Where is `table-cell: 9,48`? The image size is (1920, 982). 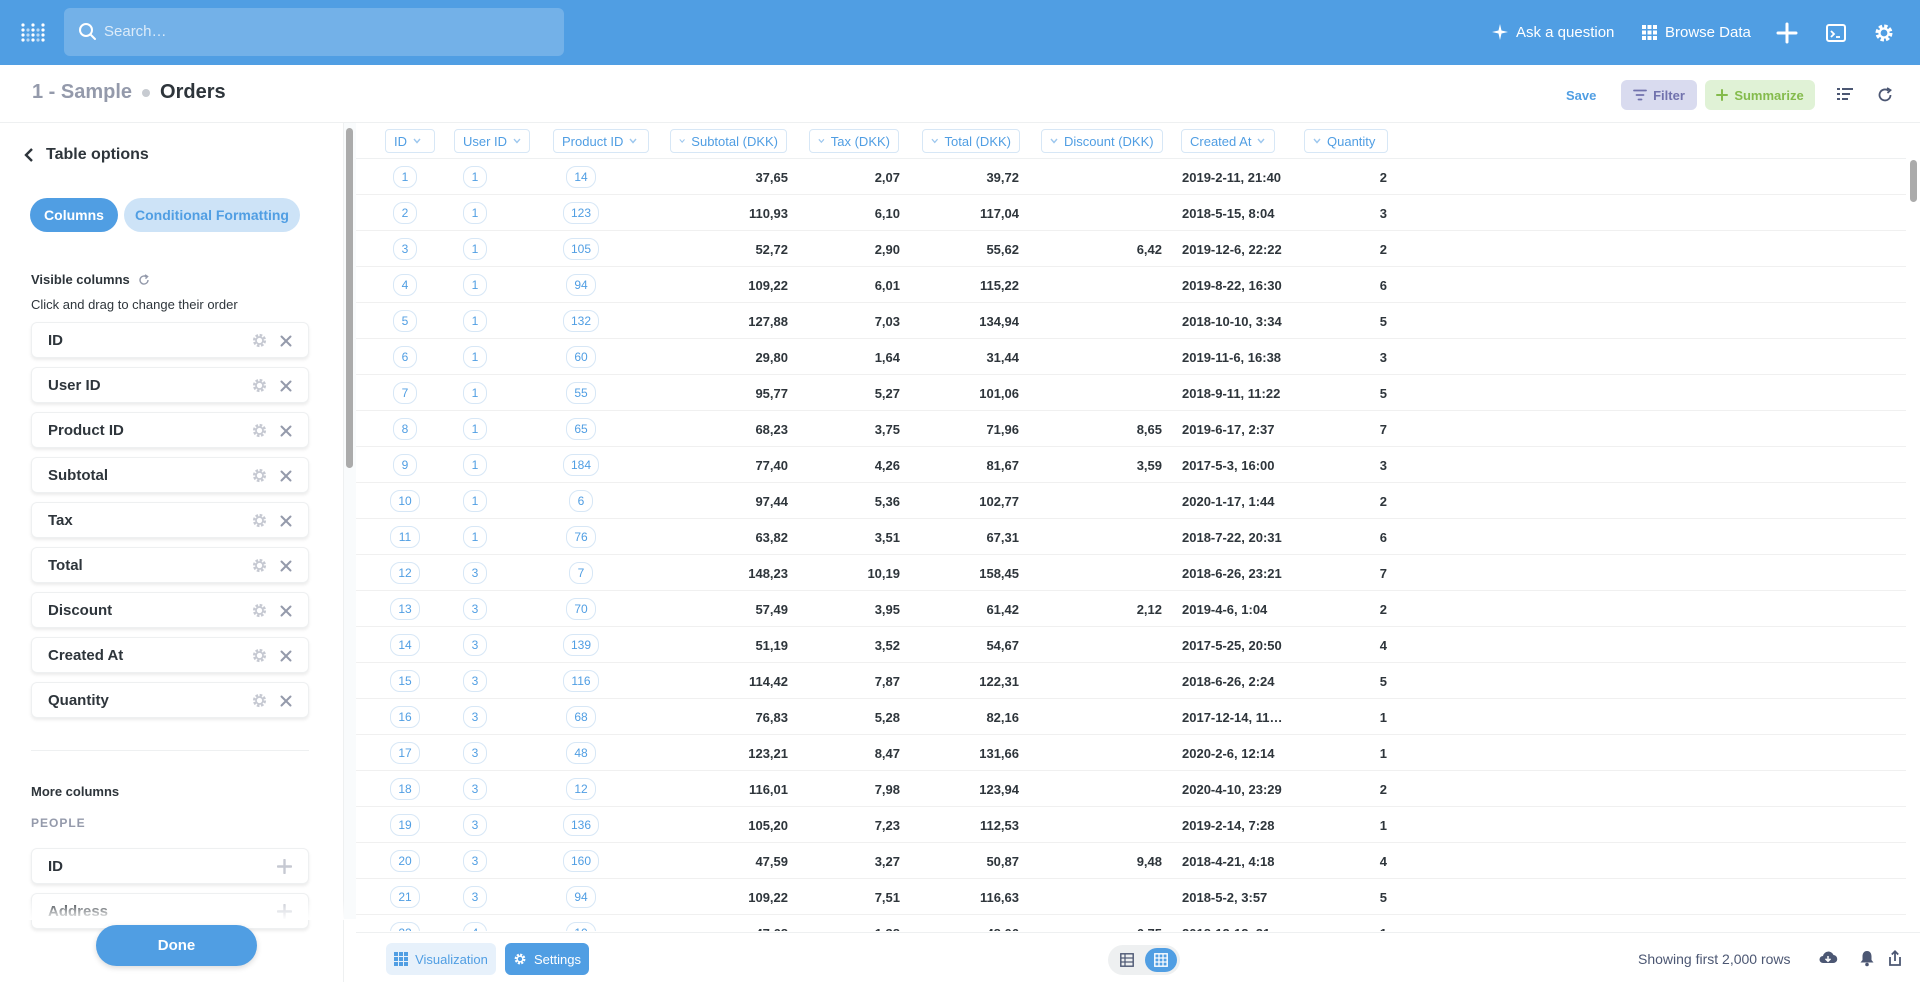 table-cell: 9,48 is located at coordinates (1102, 861).